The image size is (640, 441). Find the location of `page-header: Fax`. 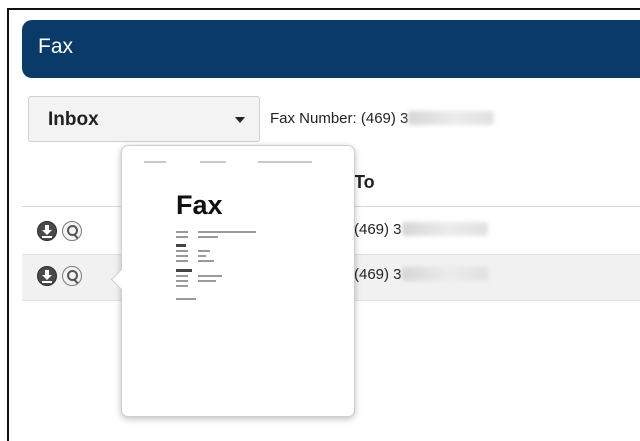

page-header: Fax is located at coordinates (331, 49).